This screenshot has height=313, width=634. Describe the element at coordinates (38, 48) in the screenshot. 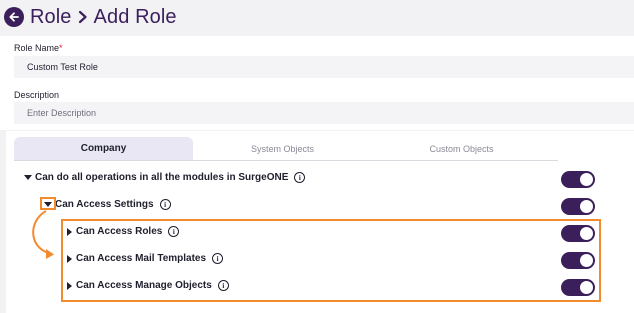

I see `role-name-label: Role Name*` at that location.